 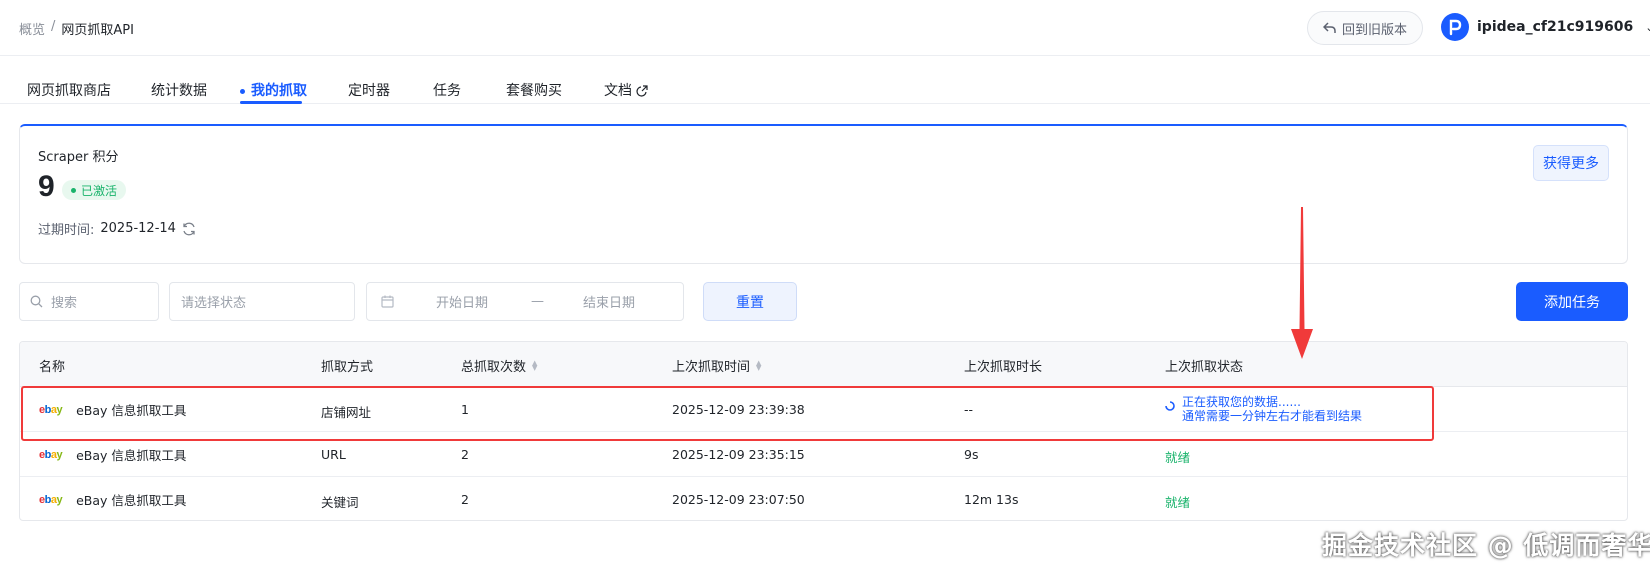 I want to click on count-cell: 1, so click(x=465, y=409).